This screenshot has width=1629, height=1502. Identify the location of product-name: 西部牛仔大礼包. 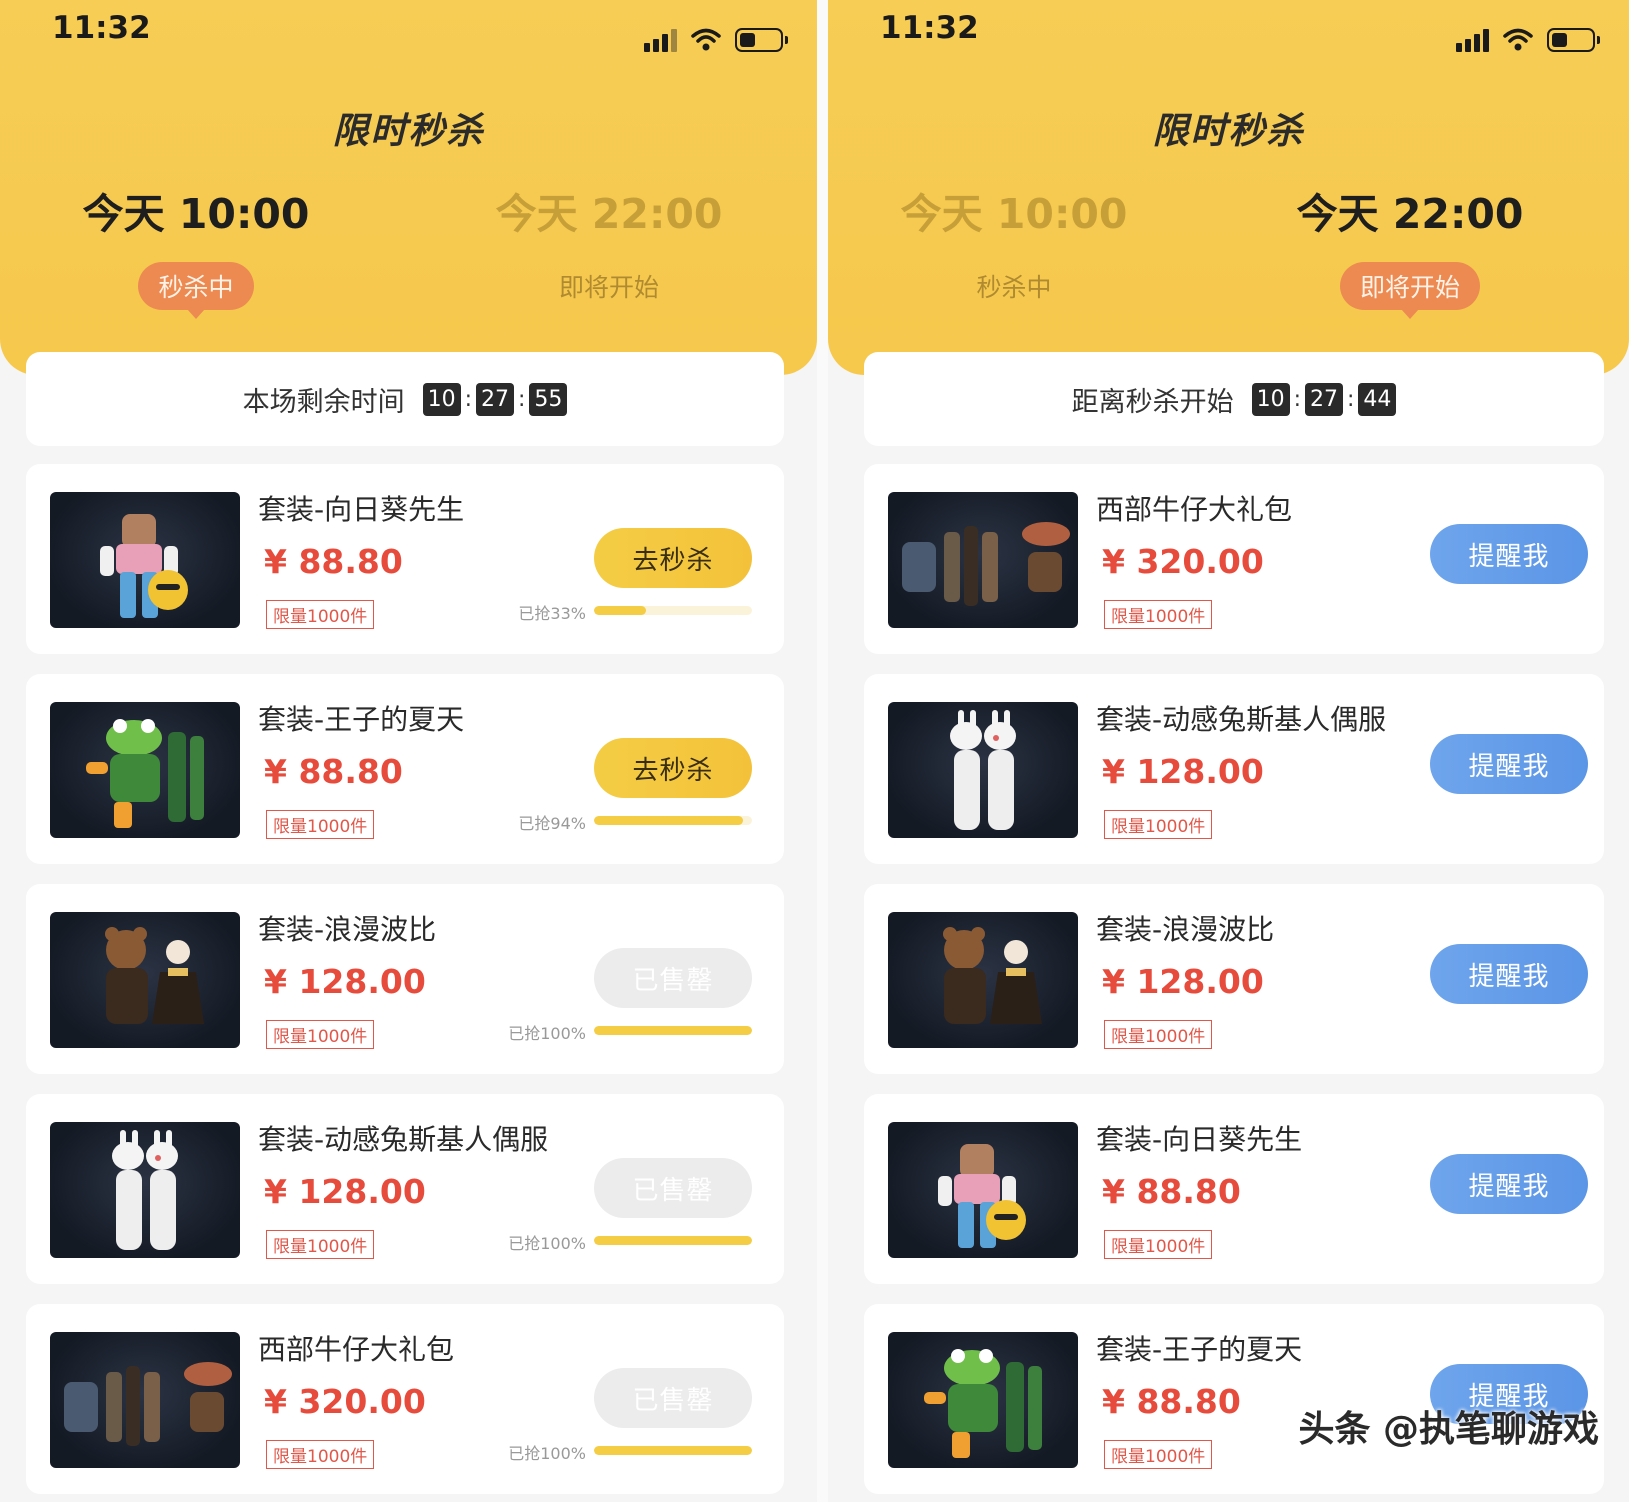
(1194, 509).